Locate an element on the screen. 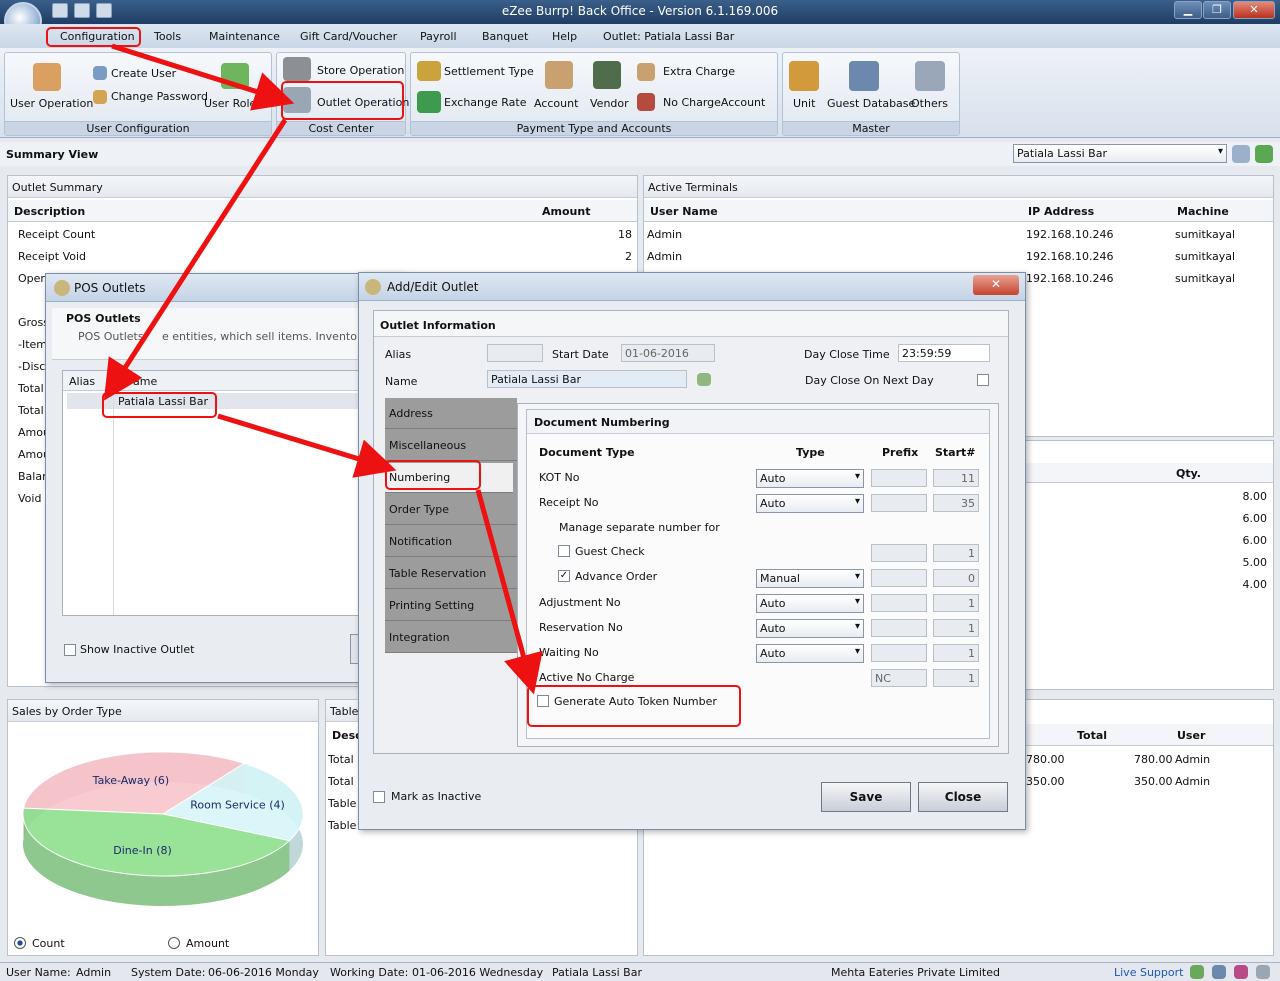 The image size is (1280, 981). status-system-date: 06-06-2016 Monday is located at coordinates (263, 972).